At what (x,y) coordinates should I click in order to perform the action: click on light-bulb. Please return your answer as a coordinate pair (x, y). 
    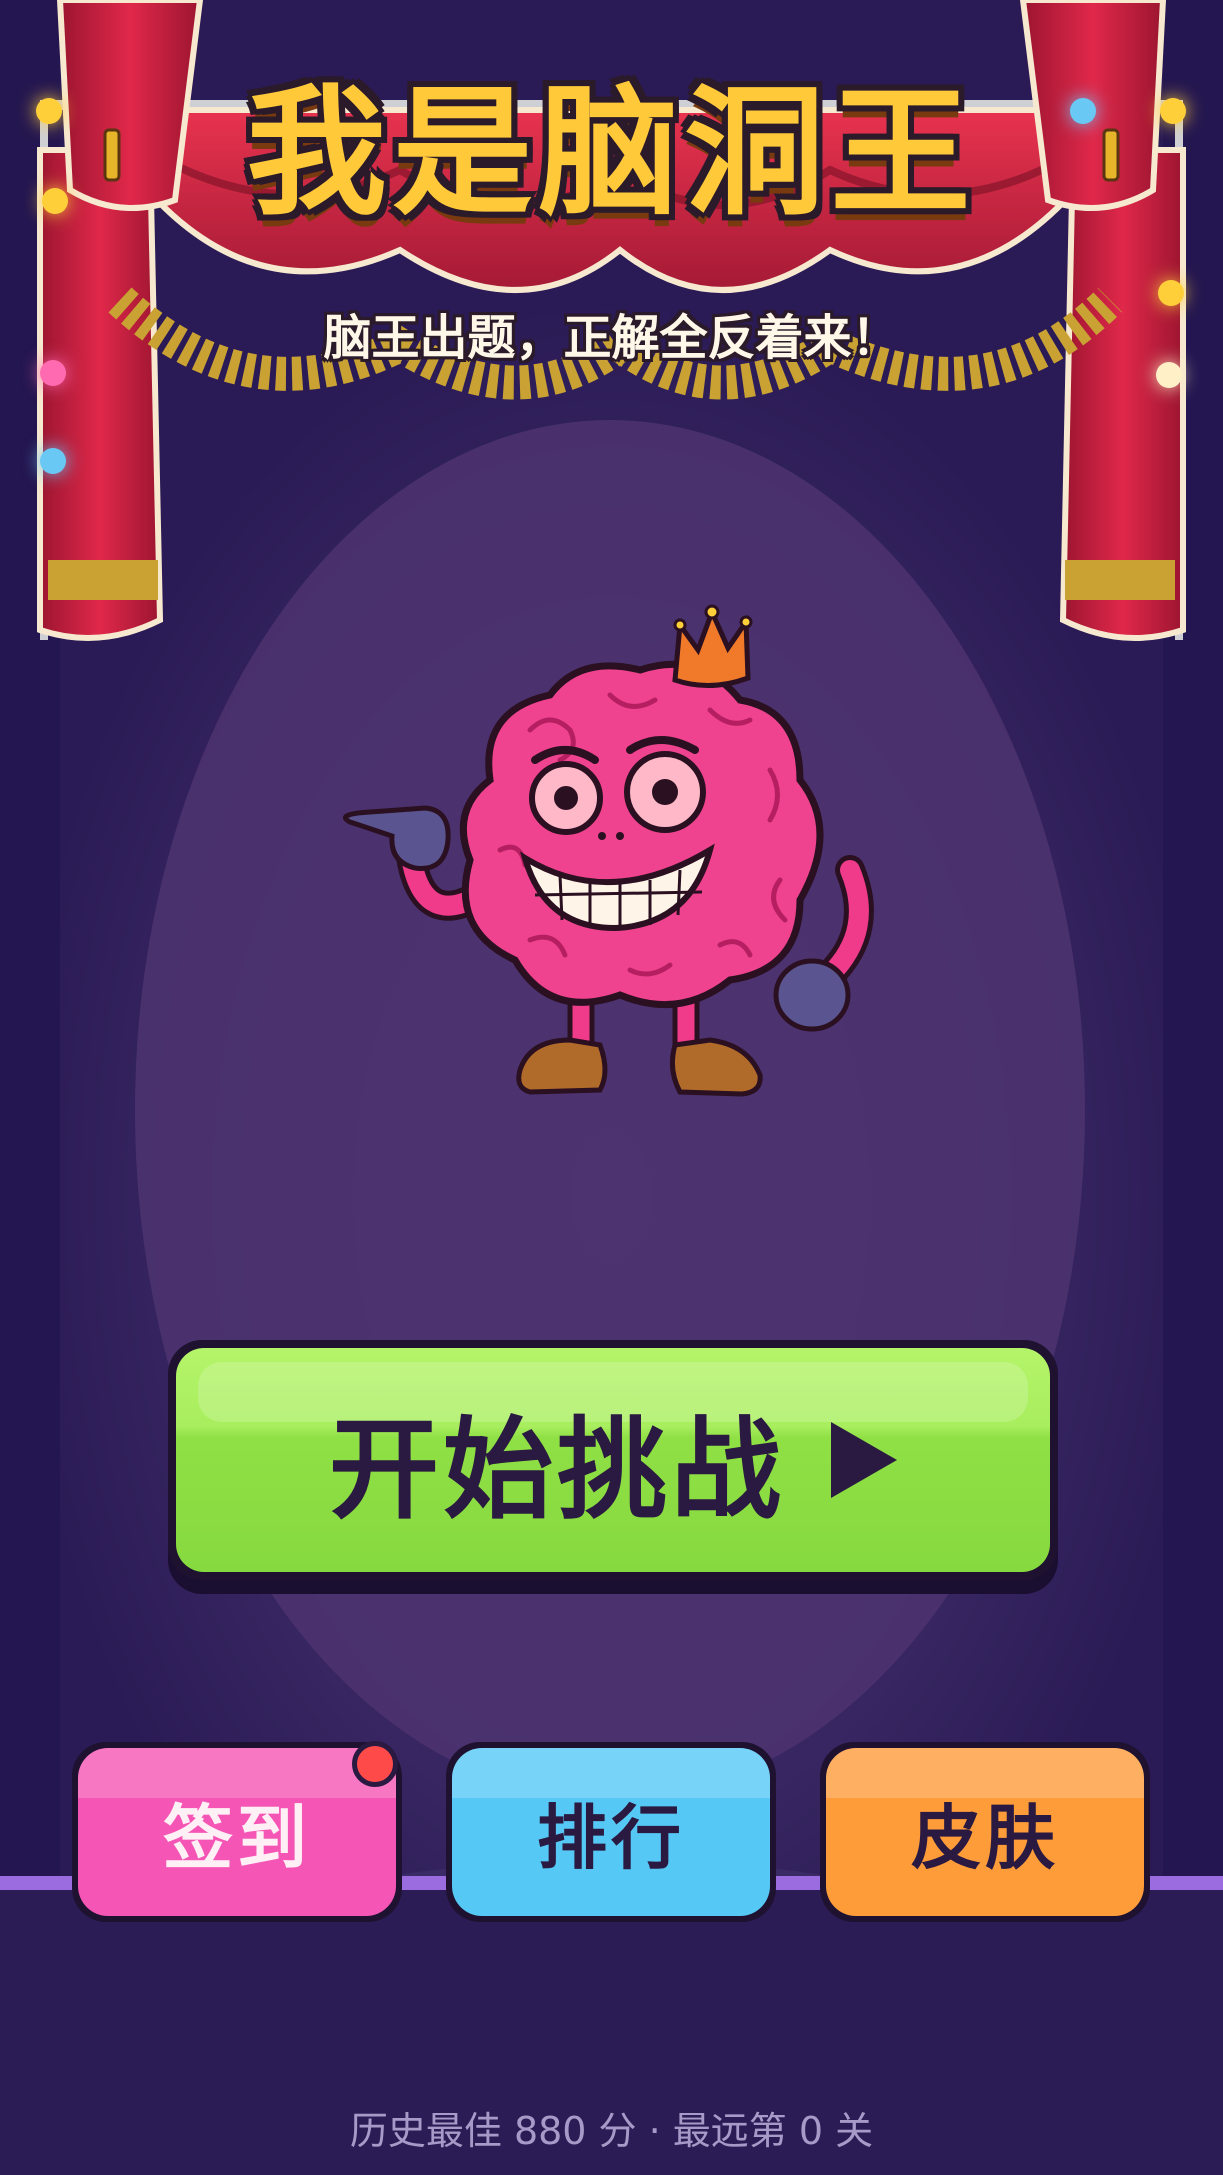
    Looking at the image, I should click on (53, 461).